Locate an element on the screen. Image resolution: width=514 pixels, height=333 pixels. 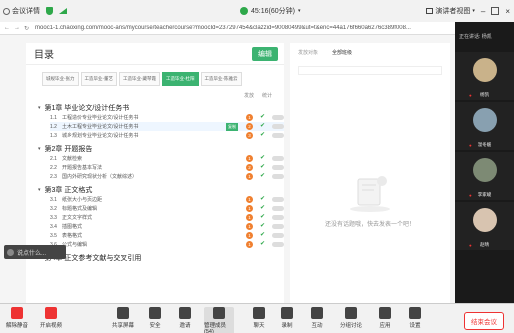
chapter-row: ▾ 第1章 毕业论文/设计任务书 is located at coordinates (161, 107).